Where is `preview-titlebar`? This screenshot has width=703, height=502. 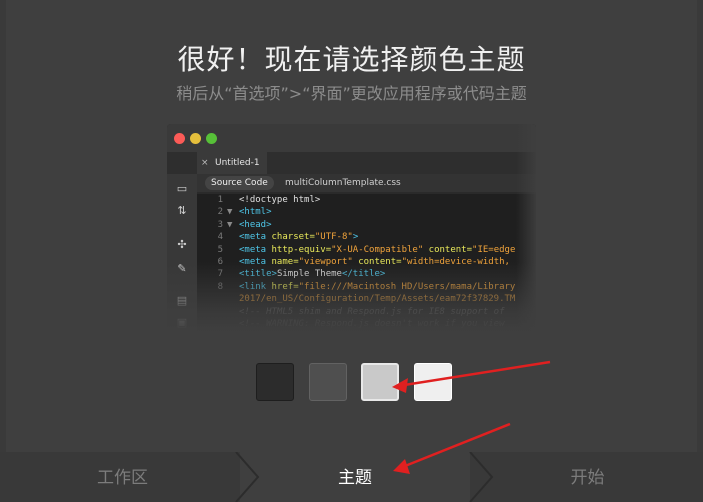 preview-titlebar is located at coordinates (351, 138).